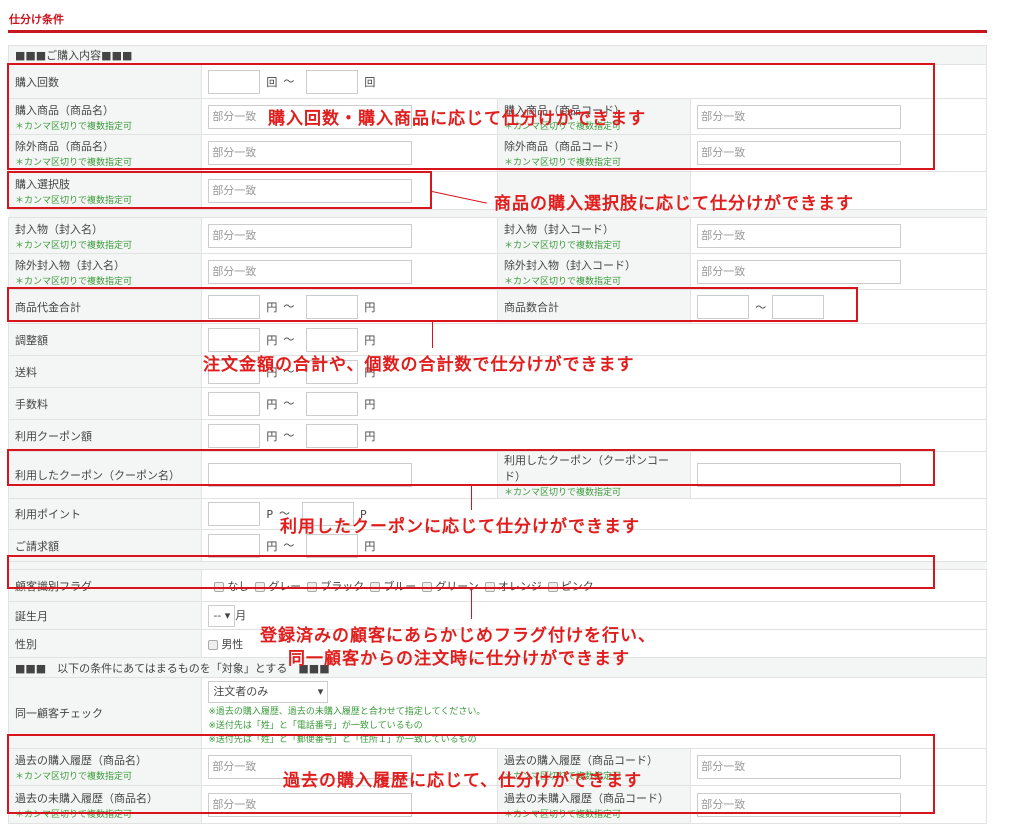  Describe the element at coordinates (310, 271) in the screenshot. I see `excl-insert-name-input: 部分一致` at that location.